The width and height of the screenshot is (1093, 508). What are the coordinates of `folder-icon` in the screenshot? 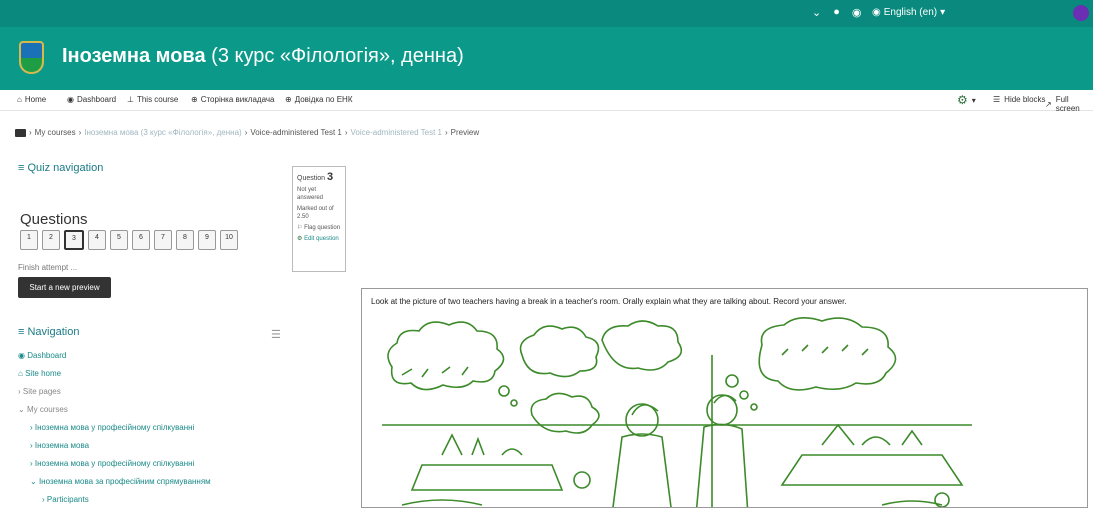 It's located at (20, 132).